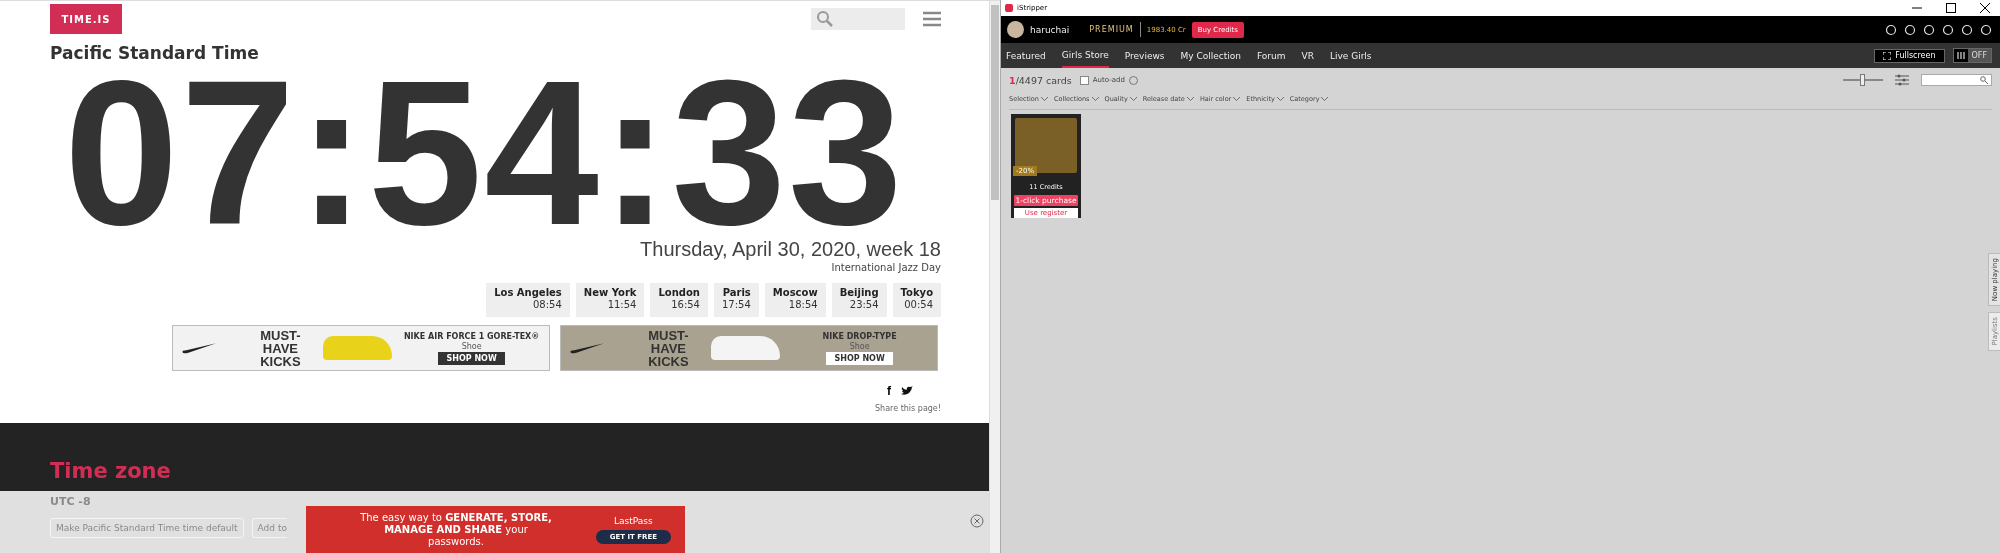  Describe the element at coordinates (1026, 55) in the screenshot. I see `nav-tab: Featured` at that location.